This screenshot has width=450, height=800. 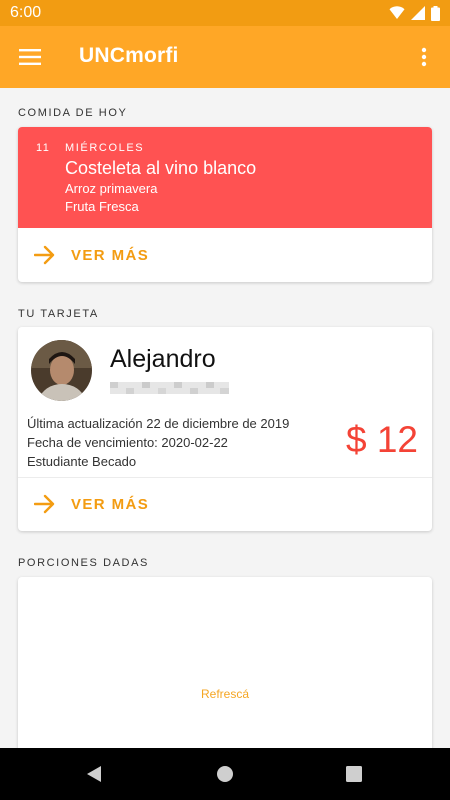 I want to click on today-section-label: COMIDA DE HOY, so click(x=73, y=113).